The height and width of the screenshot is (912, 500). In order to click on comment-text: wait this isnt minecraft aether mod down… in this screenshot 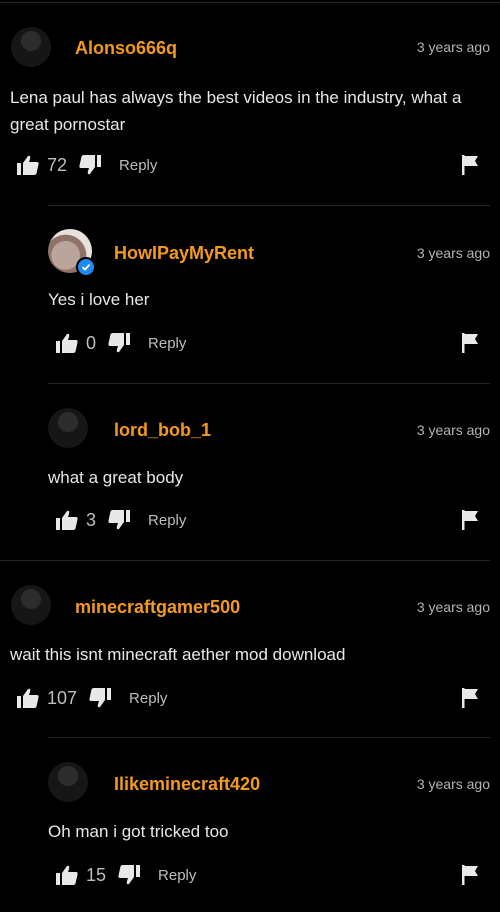, I will do `click(178, 654)`.